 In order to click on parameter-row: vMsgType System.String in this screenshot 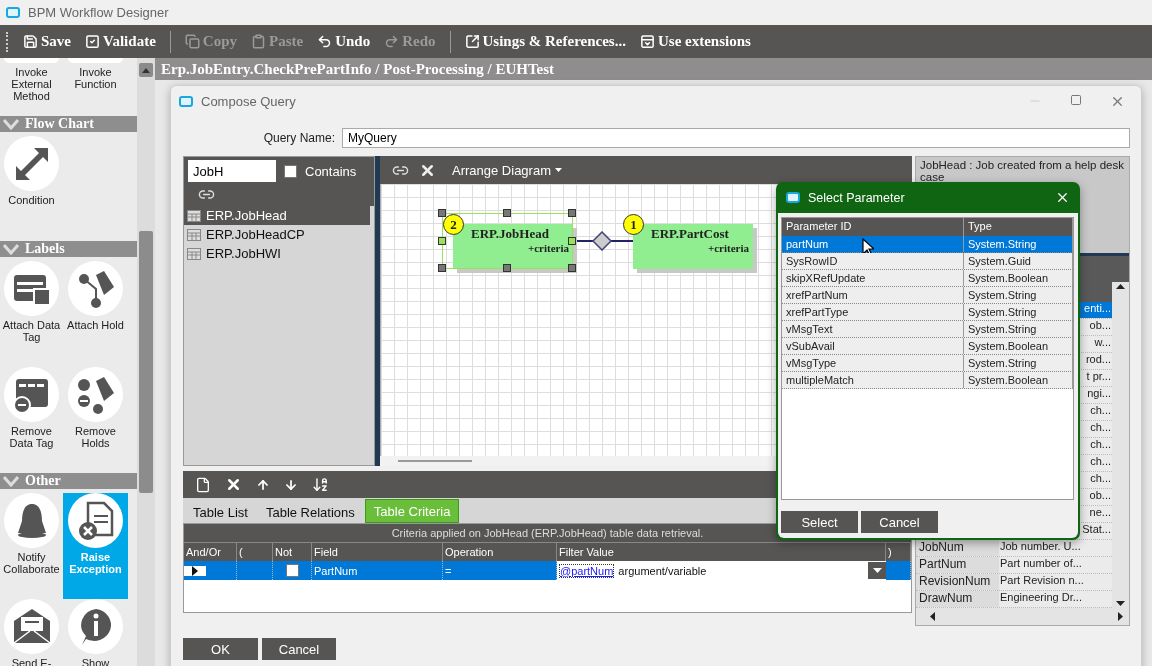, I will do `click(927, 363)`.